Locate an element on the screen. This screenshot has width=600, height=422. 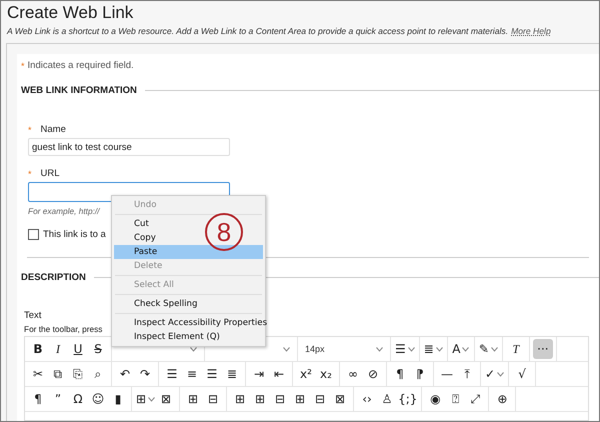
field-label: URL is located at coordinates (50, 173).